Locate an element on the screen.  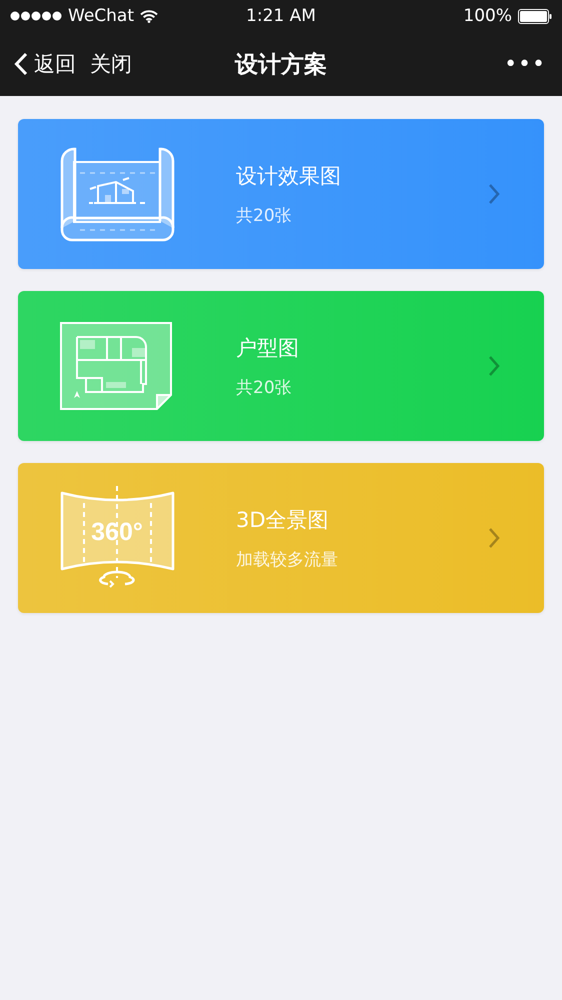
more-button: ••• is located at coordinates (525, 64).